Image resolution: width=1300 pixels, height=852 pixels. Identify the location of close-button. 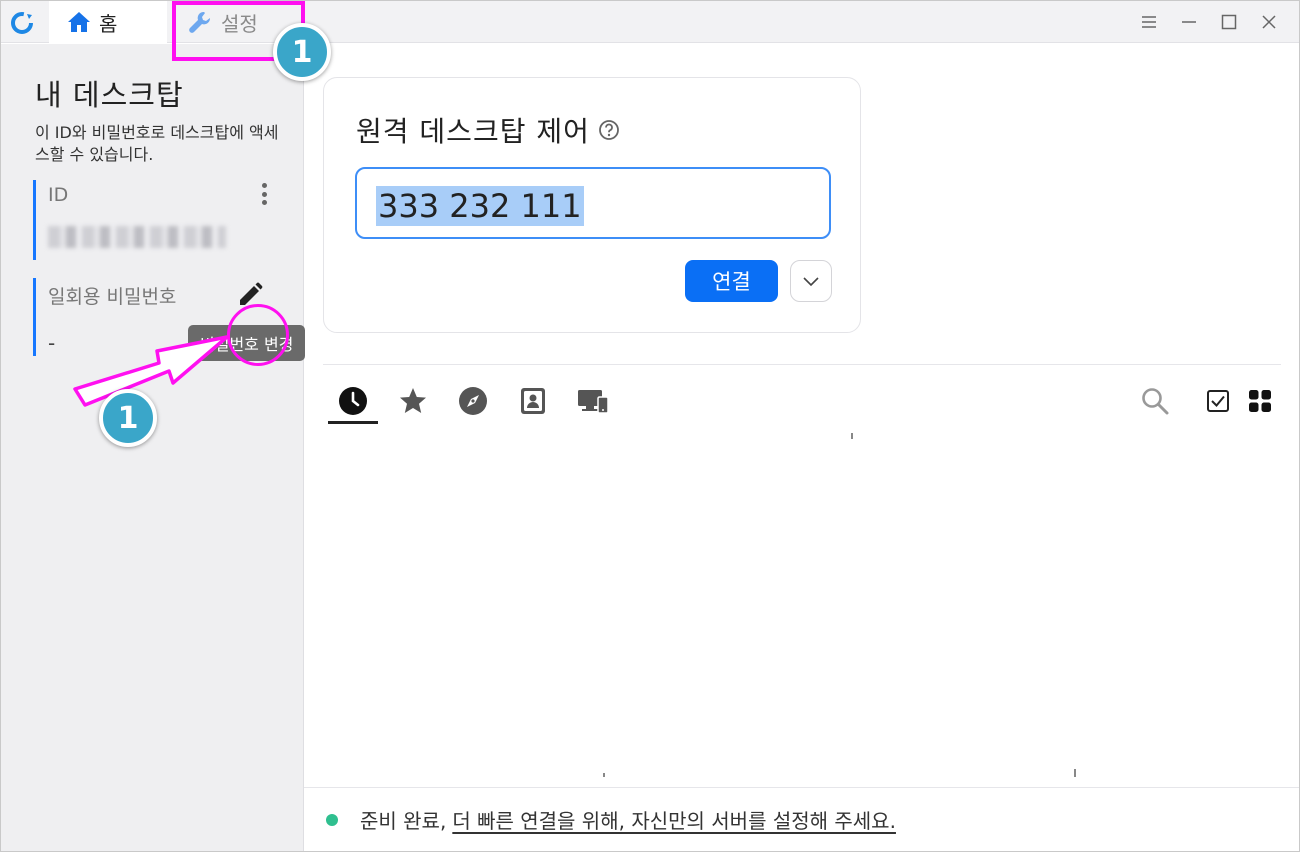
(1269, 22).